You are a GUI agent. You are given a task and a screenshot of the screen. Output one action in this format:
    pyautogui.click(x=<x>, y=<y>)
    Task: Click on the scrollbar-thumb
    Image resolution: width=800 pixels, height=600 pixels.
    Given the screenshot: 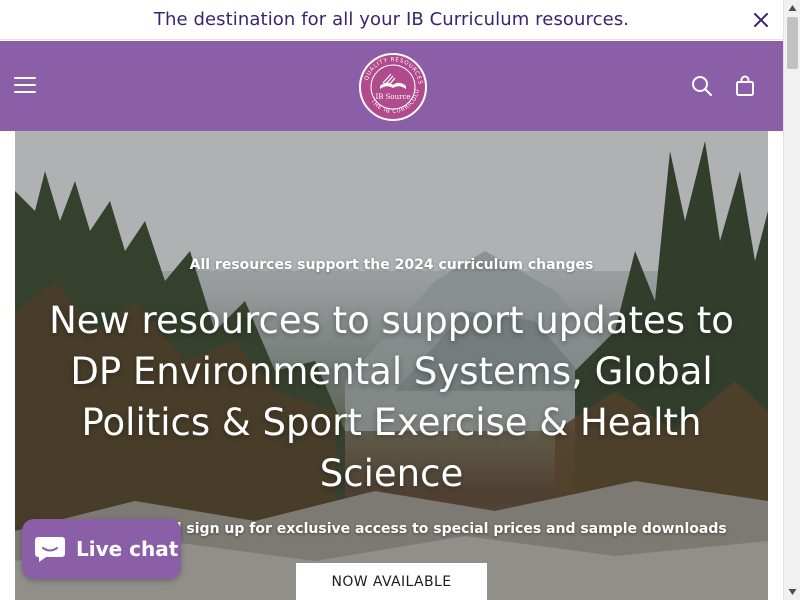 What is the action you would take?
    pyautogui.click(x=792, y=43)
    